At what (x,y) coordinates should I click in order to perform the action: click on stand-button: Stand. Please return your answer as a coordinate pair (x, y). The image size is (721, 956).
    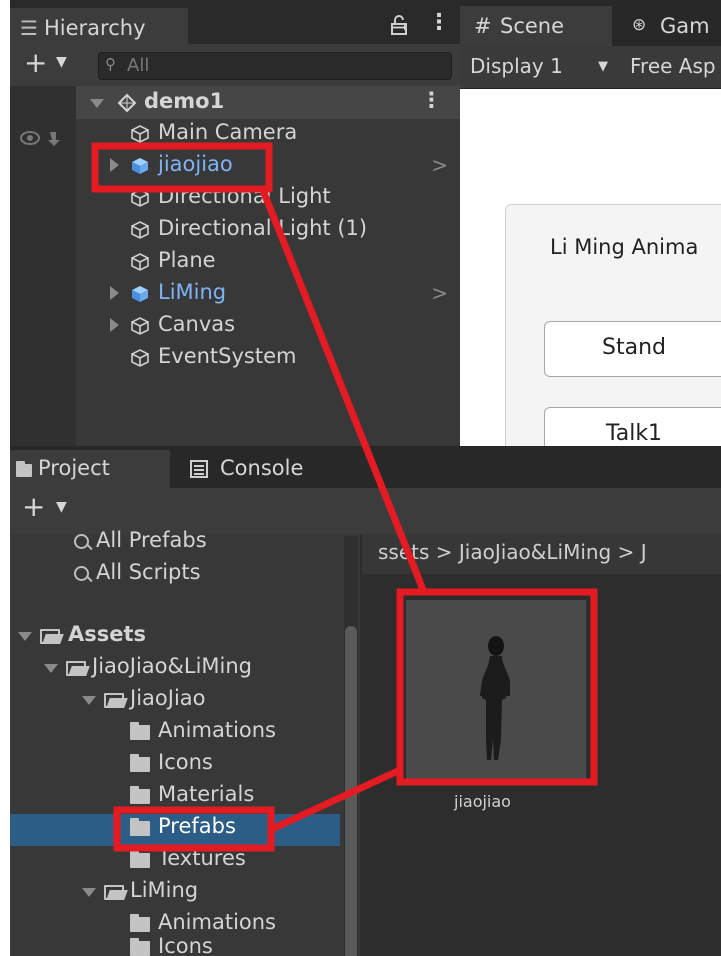
    Looking at the image, I should click on (632, 349).